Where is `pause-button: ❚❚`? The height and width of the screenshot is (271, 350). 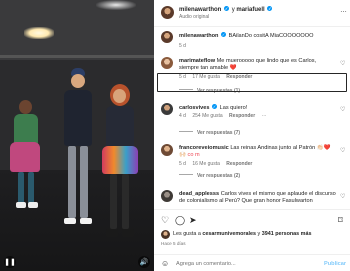 pause-button: ❚❚ is located at coordinates (10, 262).